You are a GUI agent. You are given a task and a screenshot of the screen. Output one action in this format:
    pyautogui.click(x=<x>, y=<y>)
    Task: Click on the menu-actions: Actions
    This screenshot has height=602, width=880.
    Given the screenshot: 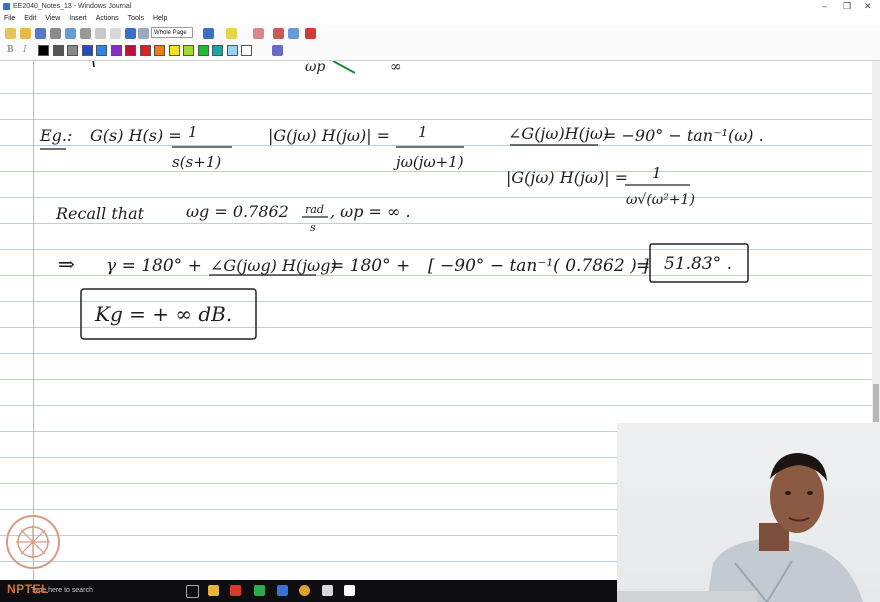 What is the action you would take?
    pyautogui.click(x=107, y=18)
    